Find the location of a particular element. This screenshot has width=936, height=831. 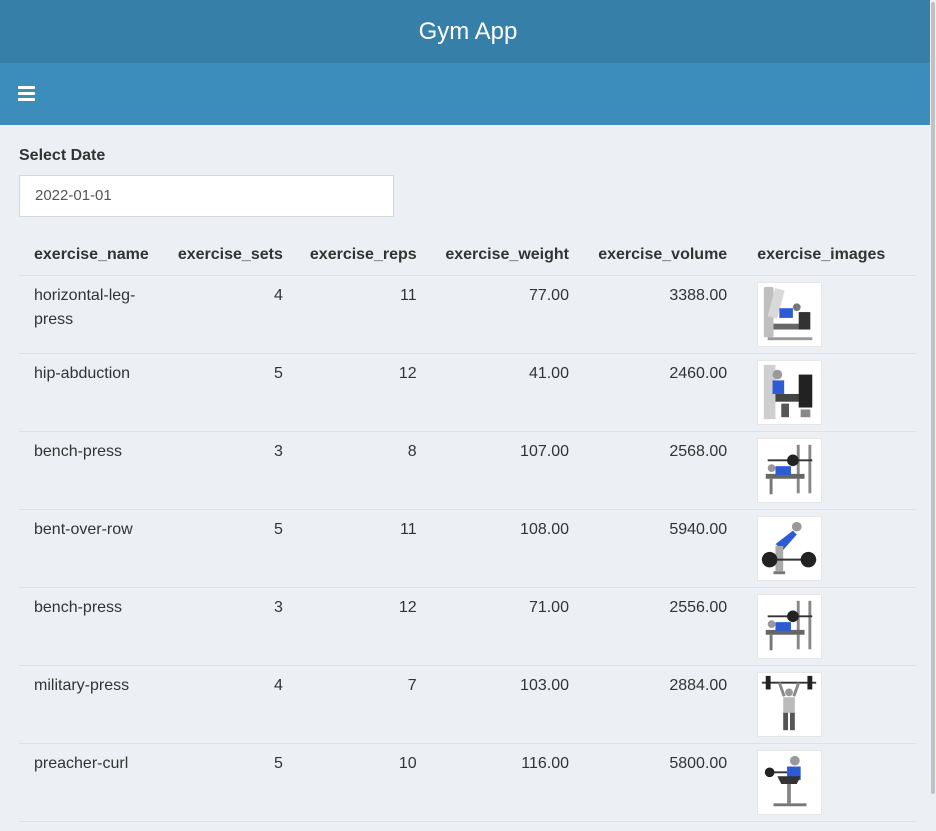

app-title: Gym App is located at coordinates (468, 31).